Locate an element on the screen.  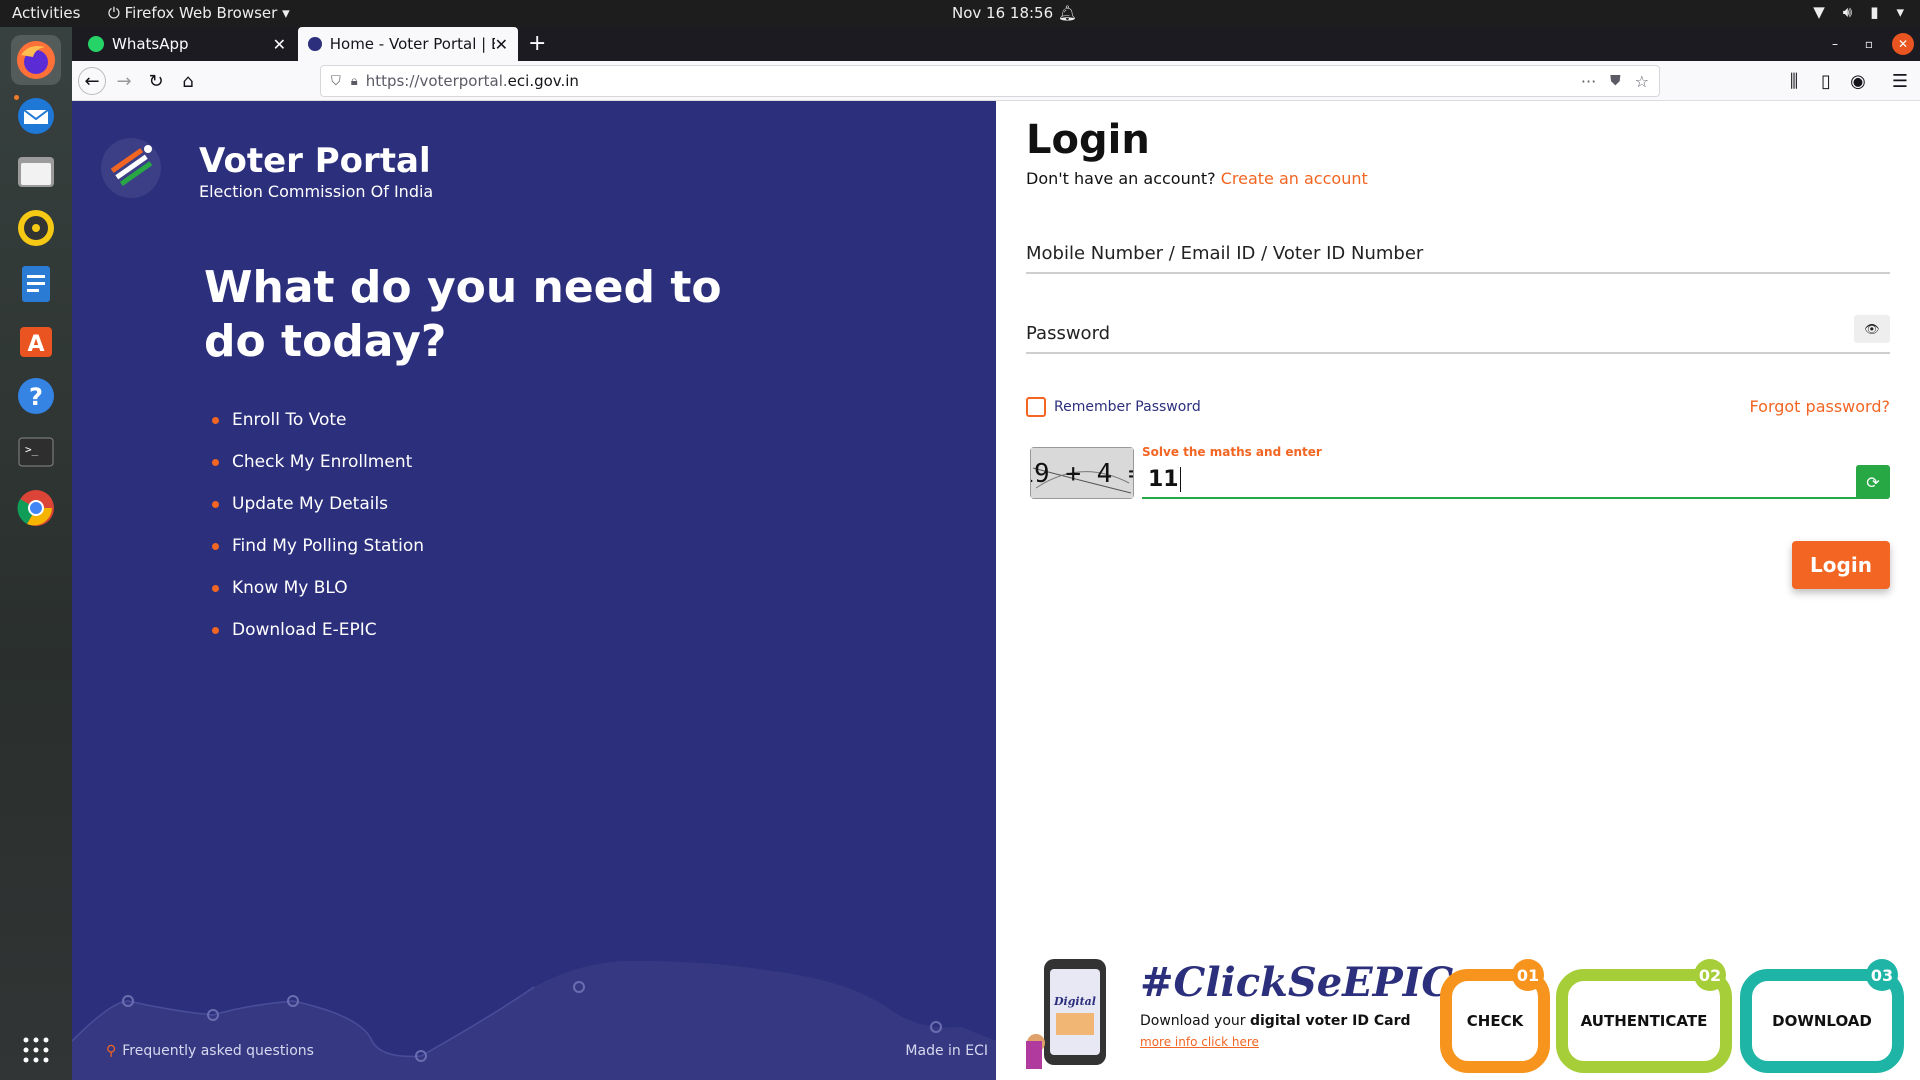
app-menu: ⏻ Firefox Web Browser ▾ is located at coordinates (199, 13).